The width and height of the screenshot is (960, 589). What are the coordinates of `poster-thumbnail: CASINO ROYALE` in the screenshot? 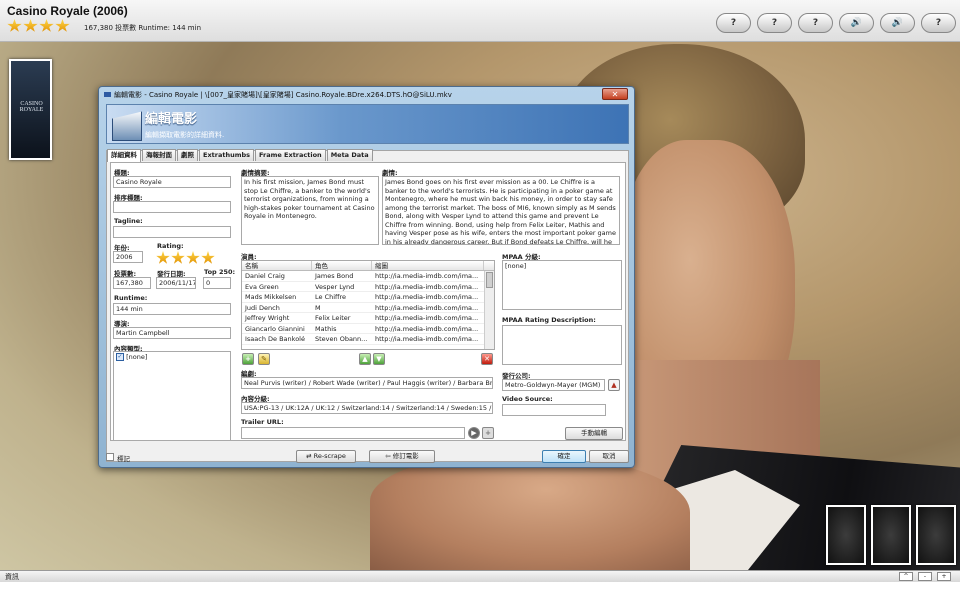 It's located at (30, 109).